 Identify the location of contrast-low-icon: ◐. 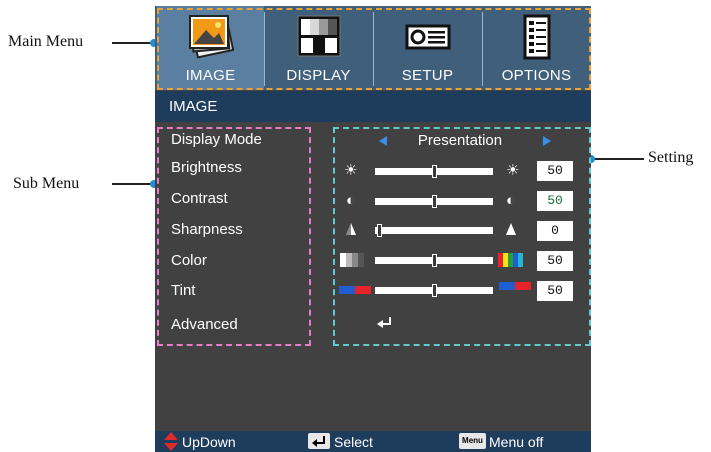
(351, 200).